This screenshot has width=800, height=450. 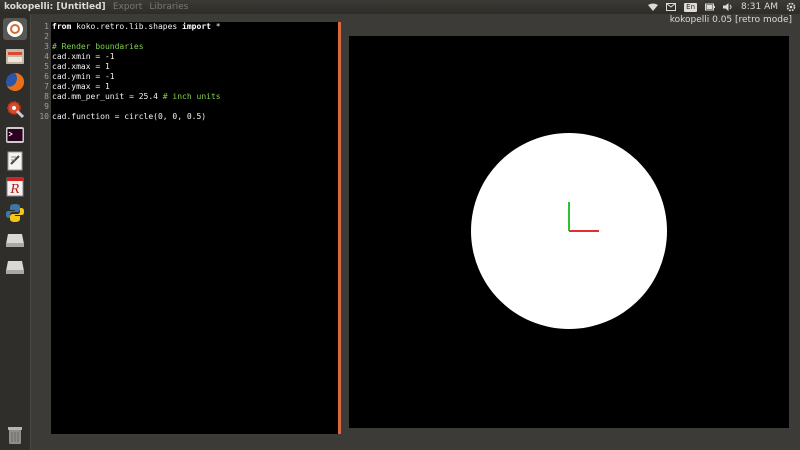 I want to click on line-number: 4, so click(x=46, y=56).